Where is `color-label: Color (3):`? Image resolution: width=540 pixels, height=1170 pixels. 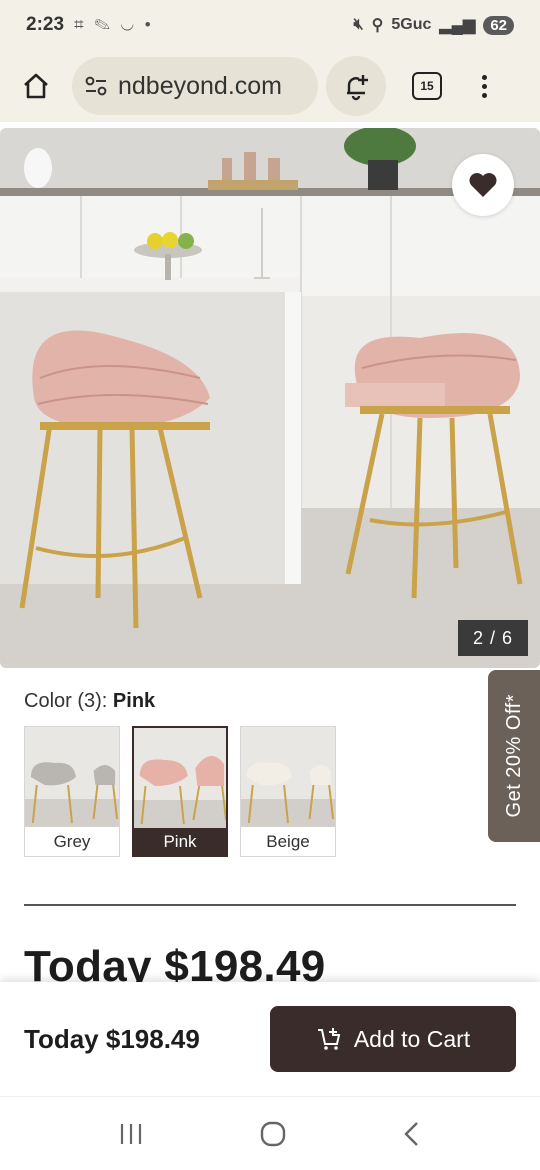
color-label: Color (3): is located at coordinates (66, 701).